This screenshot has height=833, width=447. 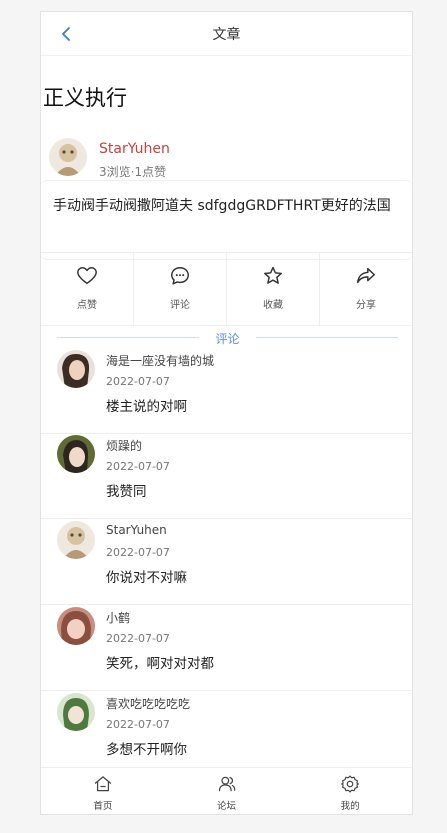 I want to click on tab-forum: 论坛, so click(x=227, y=791).